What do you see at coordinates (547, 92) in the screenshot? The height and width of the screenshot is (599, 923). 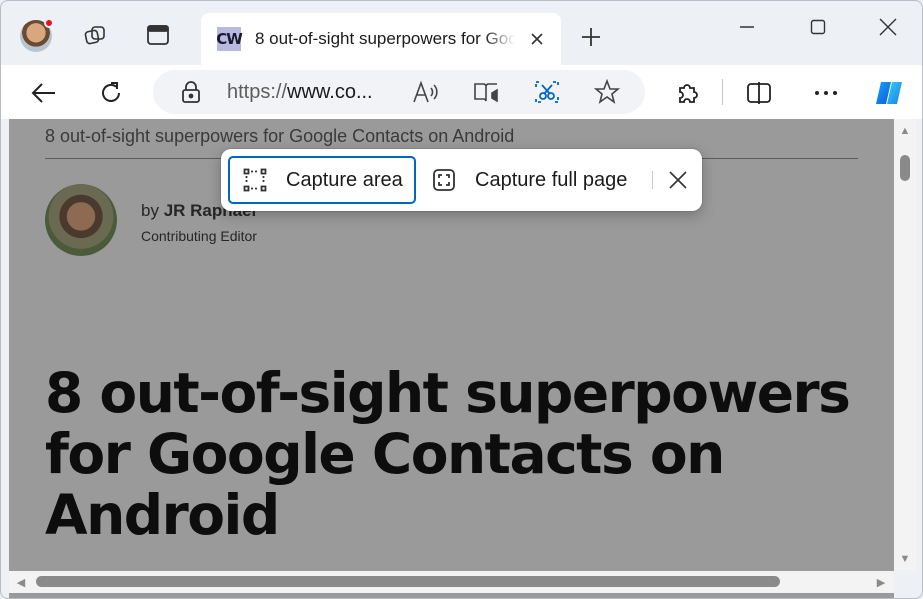 I see `screenshot-icon` at bounding box center [547, 92].